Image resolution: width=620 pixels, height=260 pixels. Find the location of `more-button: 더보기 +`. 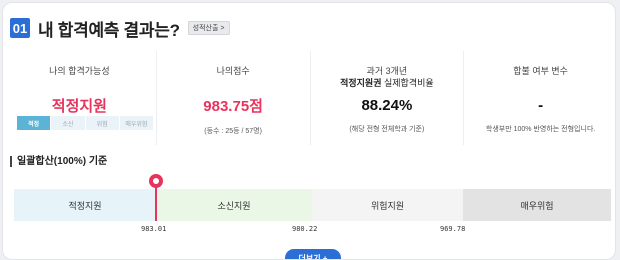

more-button: 더보기 + is located at coordinates (313, 254).